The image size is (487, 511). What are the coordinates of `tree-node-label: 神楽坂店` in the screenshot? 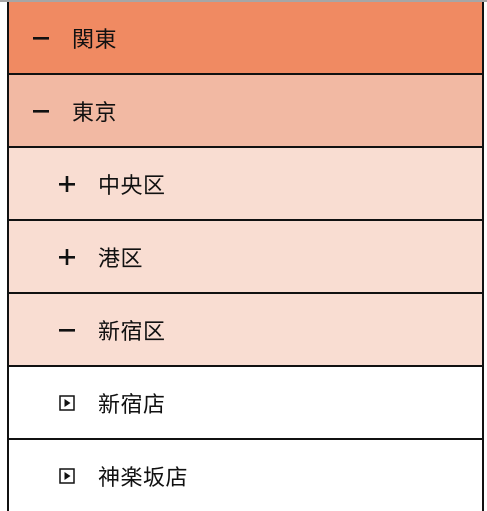 It's located at (143, 478).